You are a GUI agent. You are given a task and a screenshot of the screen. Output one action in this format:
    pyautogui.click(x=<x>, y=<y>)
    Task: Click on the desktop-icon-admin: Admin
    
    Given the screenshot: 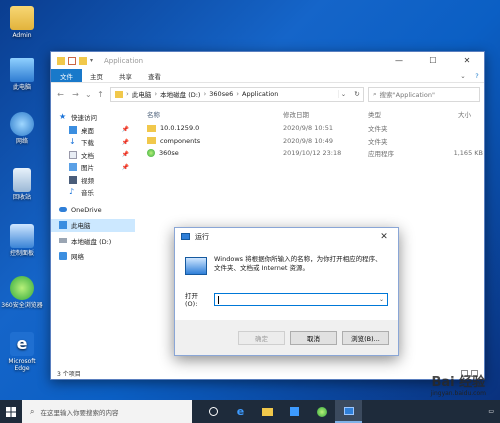 What is the action you would take?
    pyautogui.click(x=22, y=22)
    